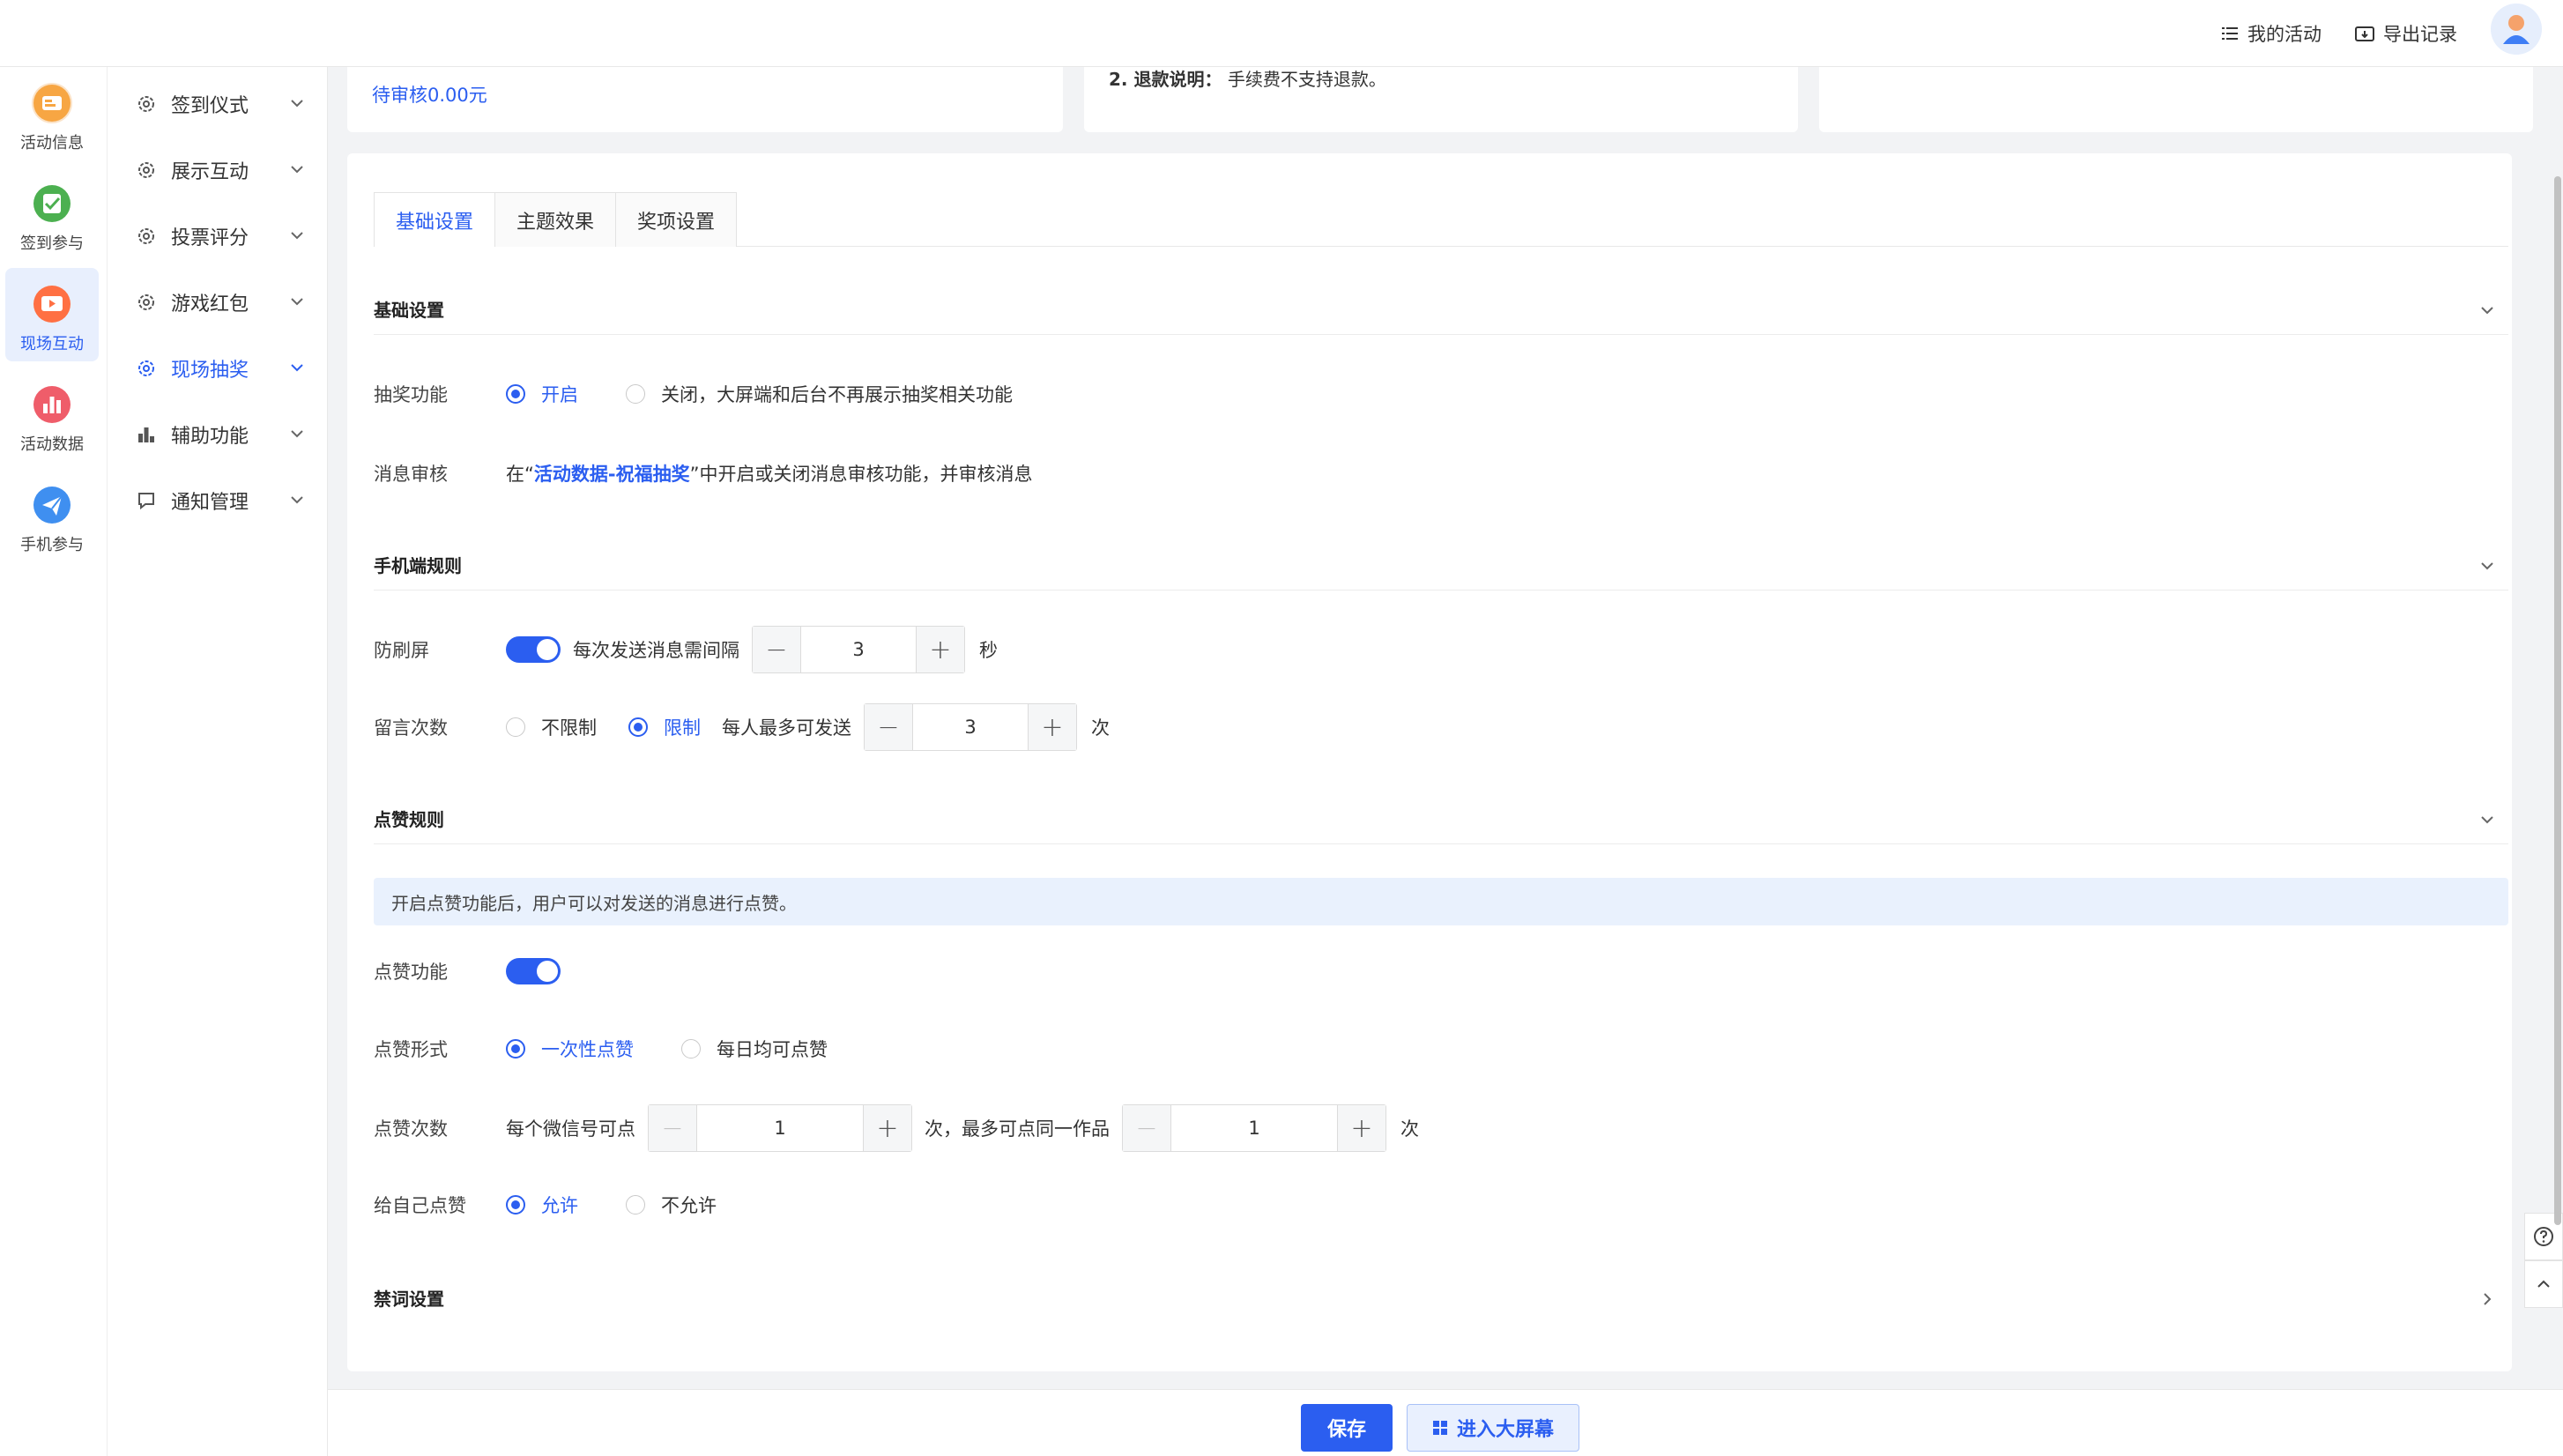 This screenshot has width=2563, height=1456. What do you see at coordinates (569, 728) in the screenshot?
I see `radio-label: 不限制` at bounding box center [569, 728].